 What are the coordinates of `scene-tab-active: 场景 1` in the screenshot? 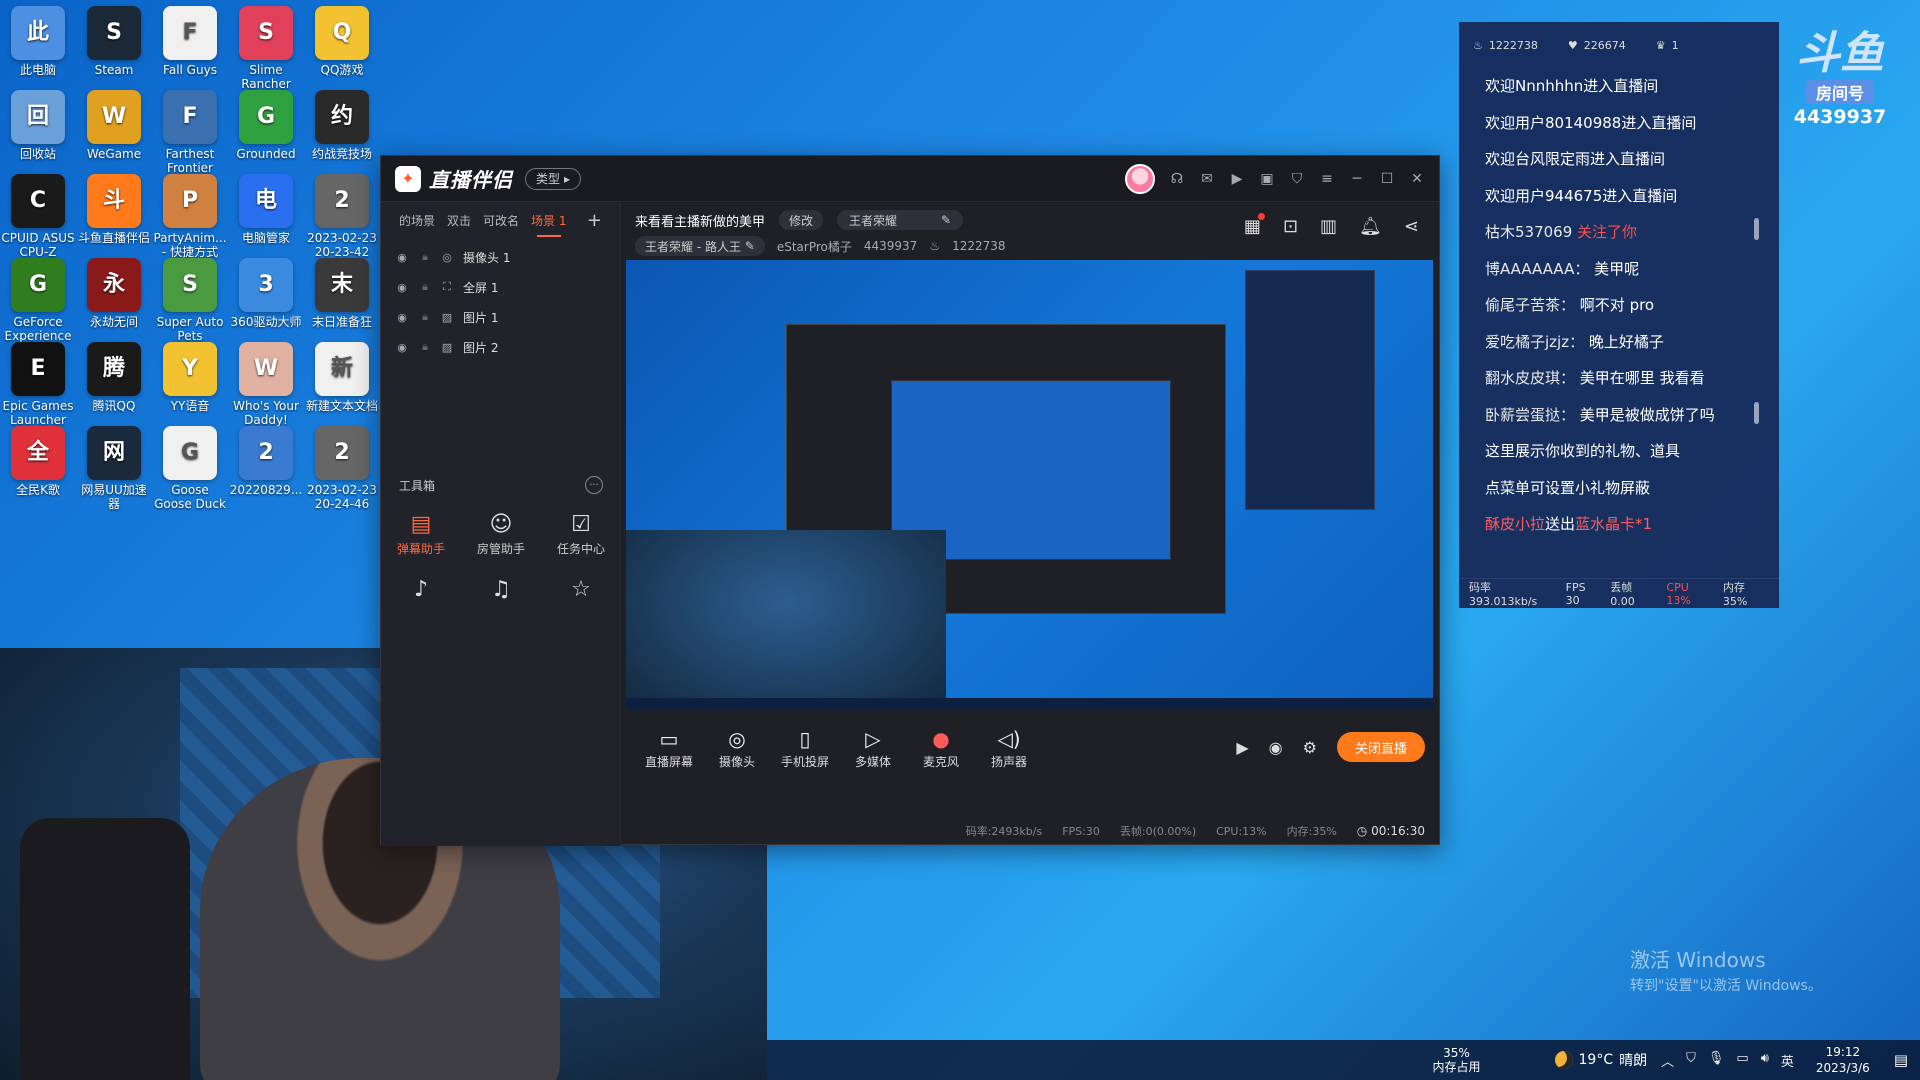 It's located at (549, 224).